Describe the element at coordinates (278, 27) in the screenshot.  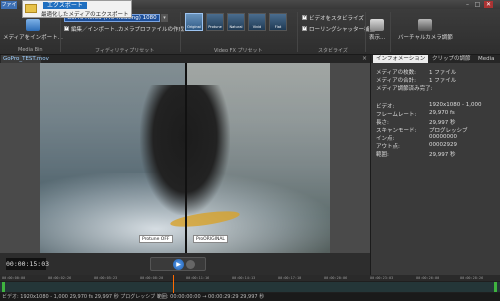
I see `preset-label: Flat` at that location.